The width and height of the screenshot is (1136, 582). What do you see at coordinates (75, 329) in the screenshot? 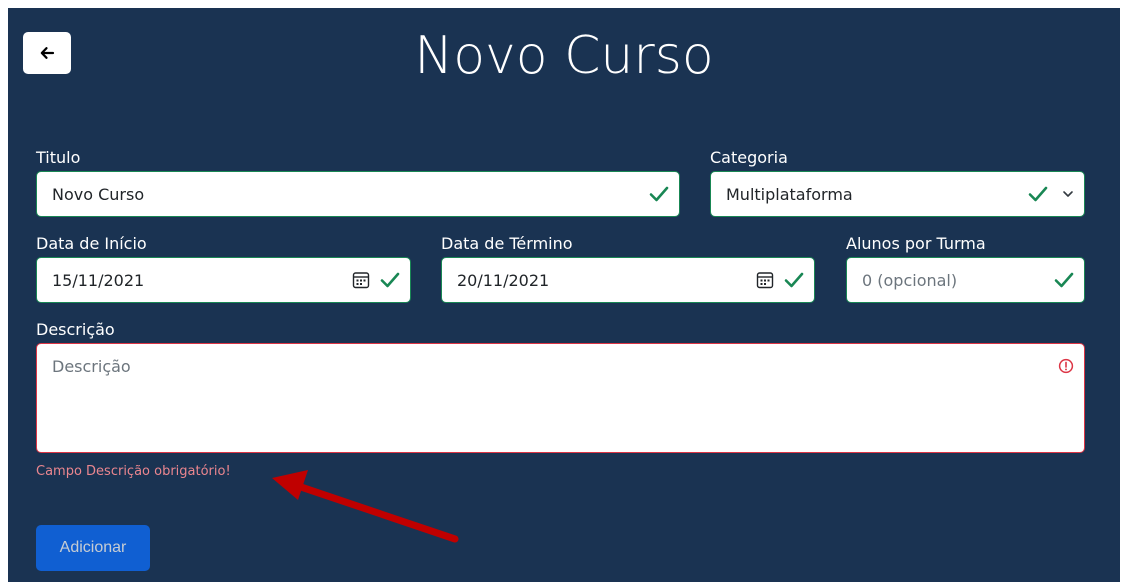
I see `descricao-label: Descrição` at bounding box center [75, 329].